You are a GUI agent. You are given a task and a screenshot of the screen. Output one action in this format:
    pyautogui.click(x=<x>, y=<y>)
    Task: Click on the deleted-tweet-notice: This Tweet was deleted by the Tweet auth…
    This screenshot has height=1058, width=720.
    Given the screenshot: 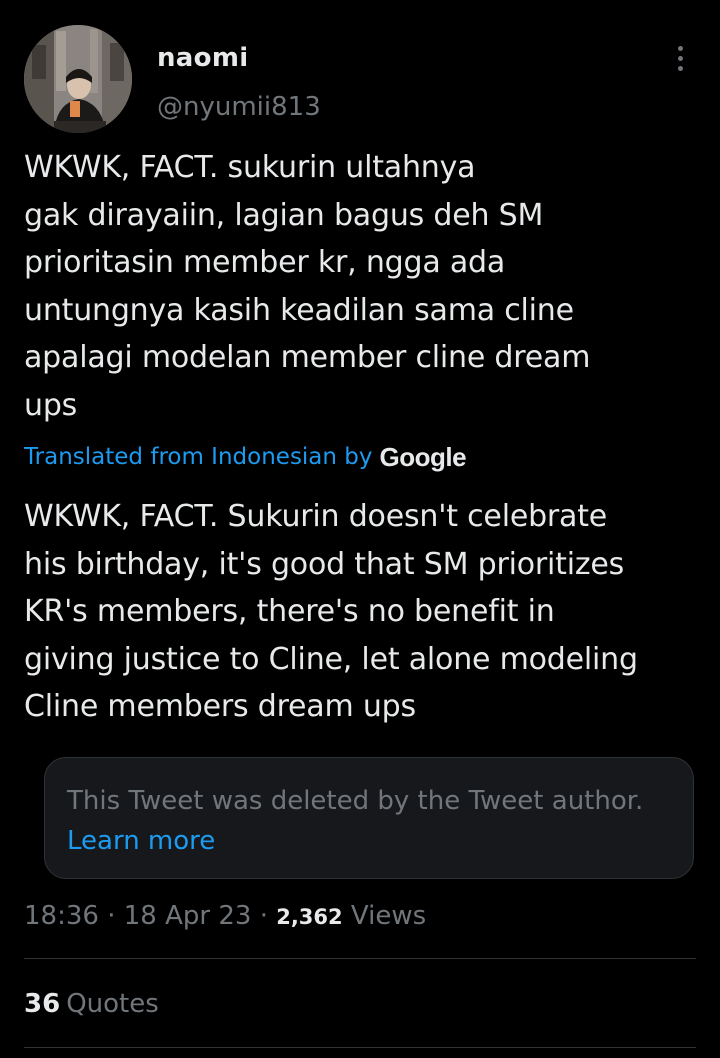 What is the action you would take?
    pyautogui.click(x=367, y=821)
    